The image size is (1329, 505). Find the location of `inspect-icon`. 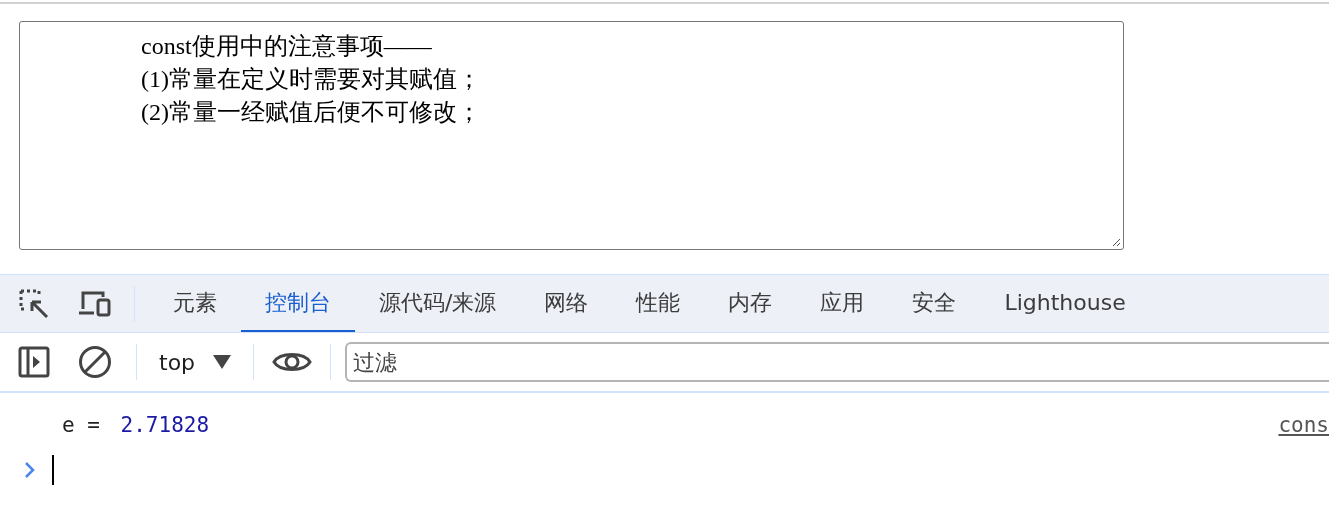

inspect-icon is located at coordinates (34, 303).